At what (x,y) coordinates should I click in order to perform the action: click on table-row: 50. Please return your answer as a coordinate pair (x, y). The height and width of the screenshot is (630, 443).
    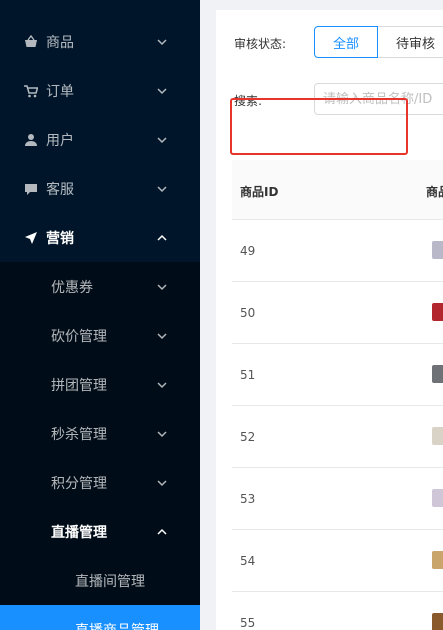
    Looking at the image, I should click on (337, 313).